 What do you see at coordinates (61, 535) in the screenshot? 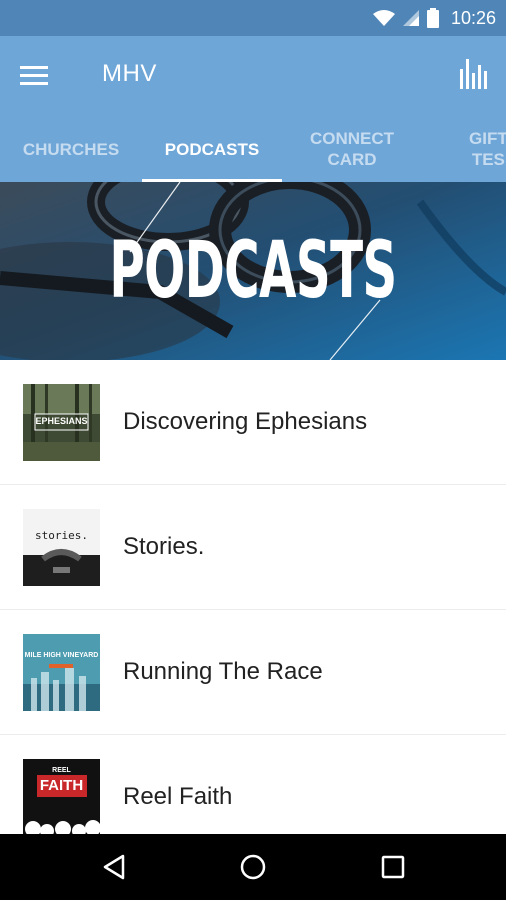
I see `podcast-art-text: stories.` at bounding box center [61, 535].